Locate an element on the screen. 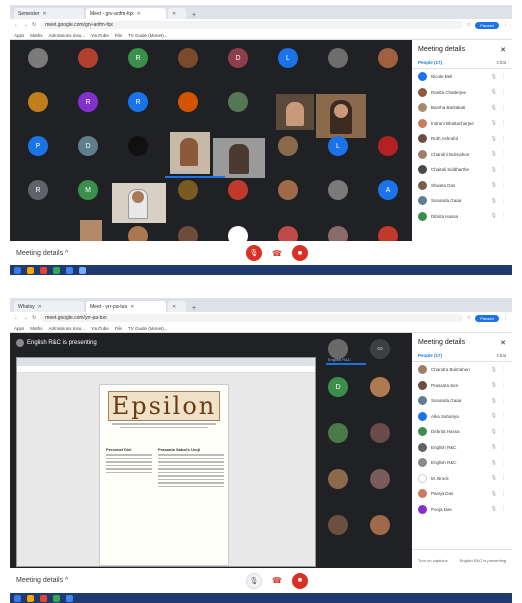 The height and width of the screenshot is (603, 522). participant-row: Sunanda Gaaa 🎙 ⋮ is located at coordinates (462, 201).